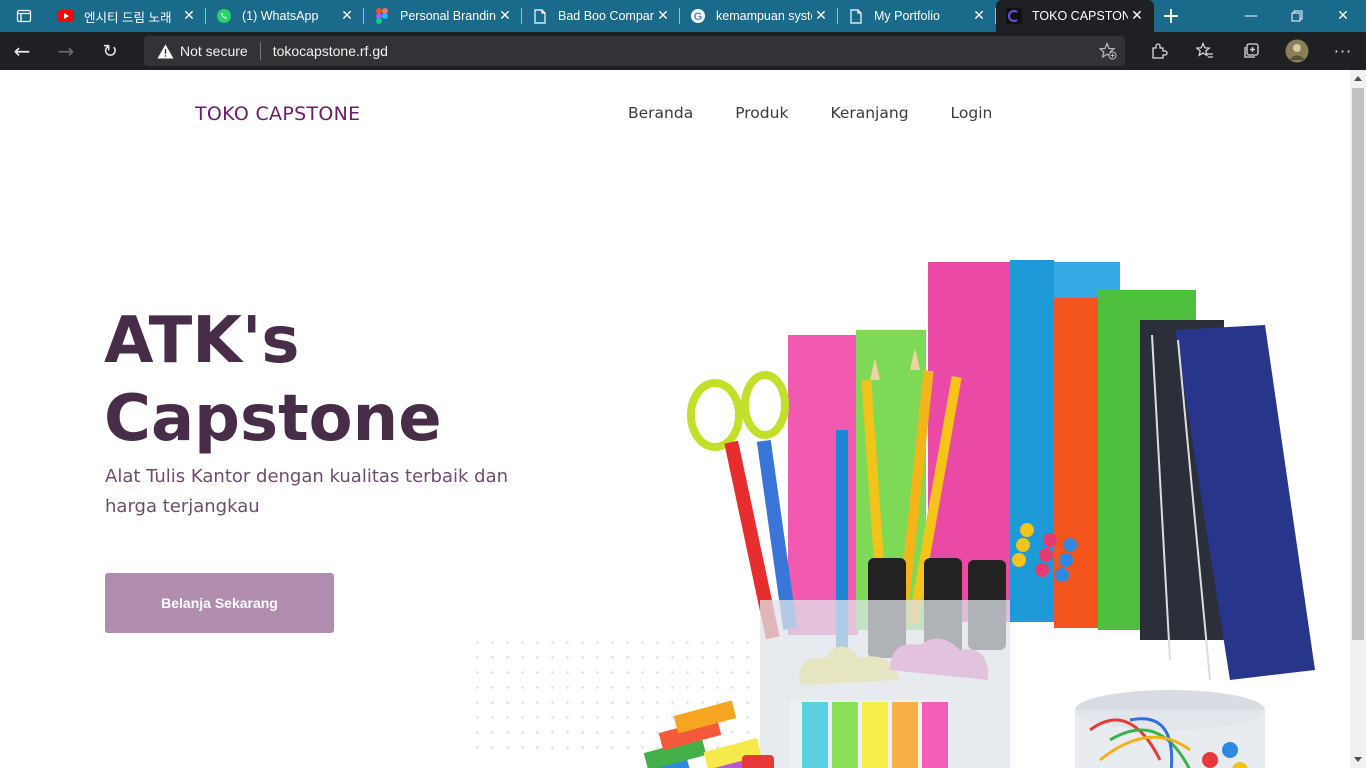  I want to click on google-icon: G, so click(698, 16).